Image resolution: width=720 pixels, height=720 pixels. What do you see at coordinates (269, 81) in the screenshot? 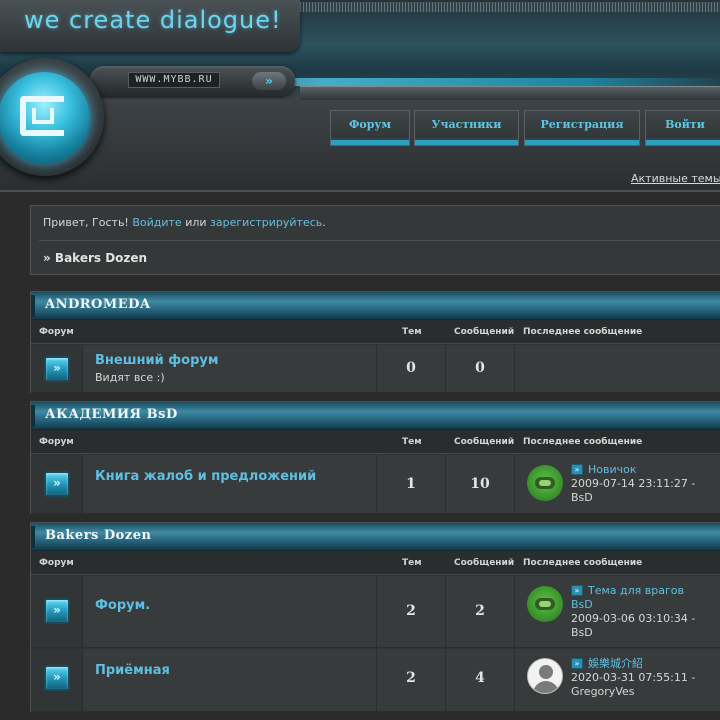
I see `url-go-button: »` at bounding box center [269, 81].